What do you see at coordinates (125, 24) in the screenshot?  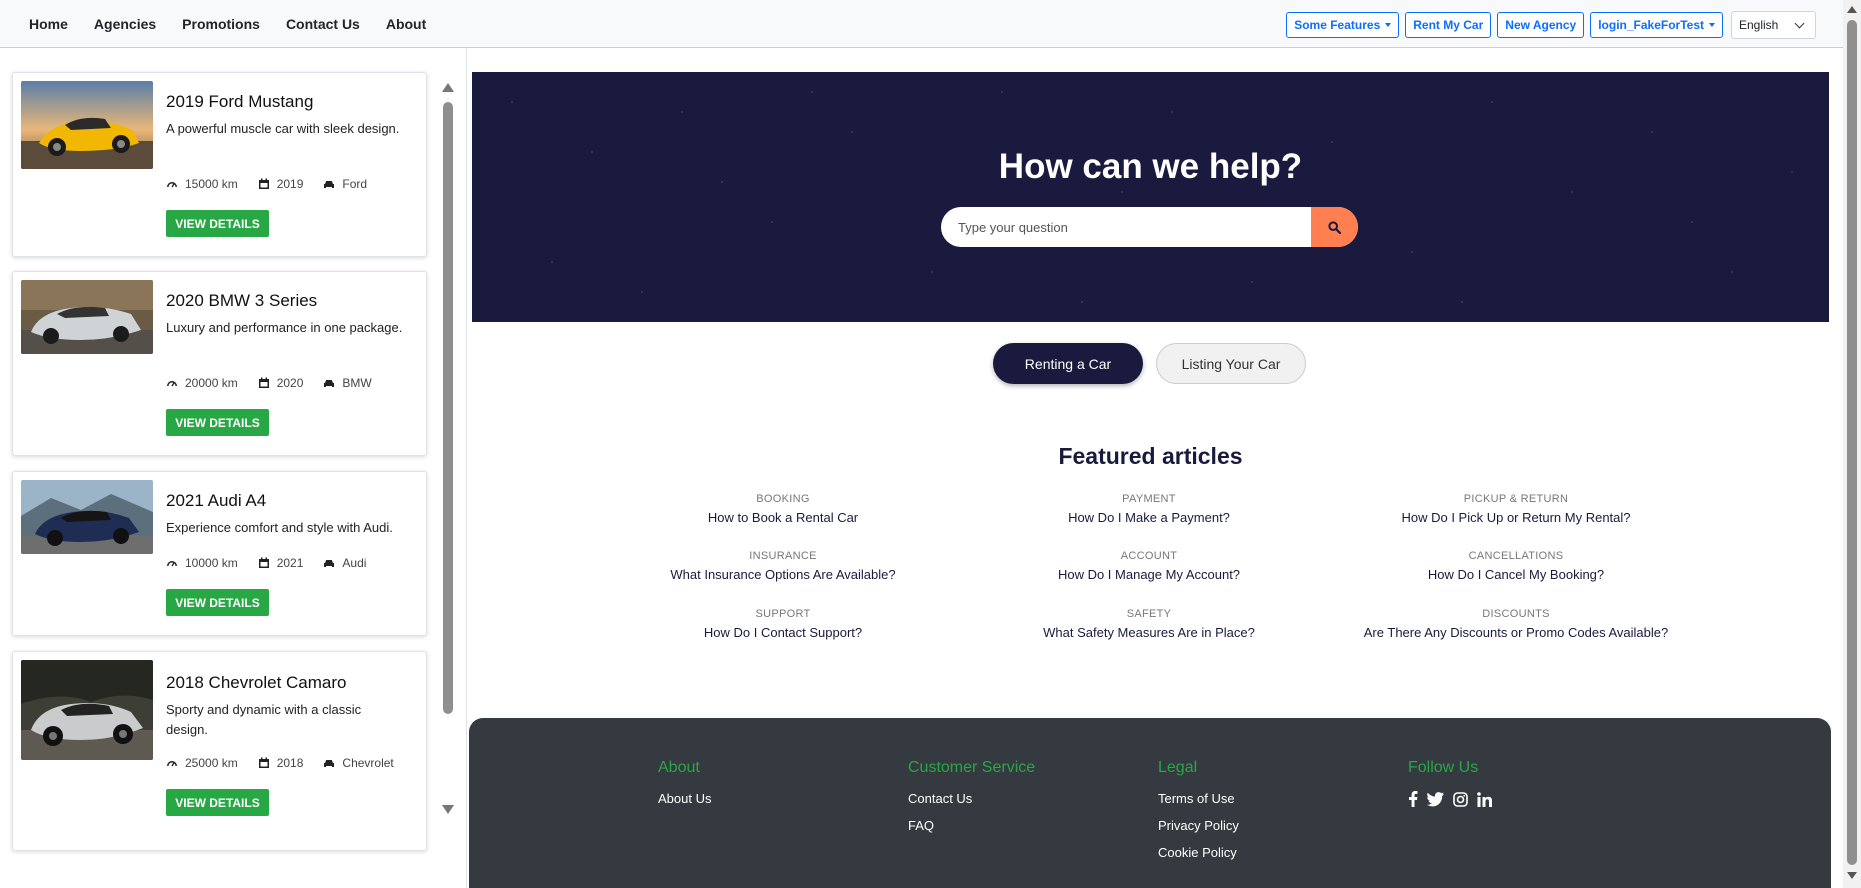 I see `nav-agencies-link: Agencies` at bounding box center [125, 24].